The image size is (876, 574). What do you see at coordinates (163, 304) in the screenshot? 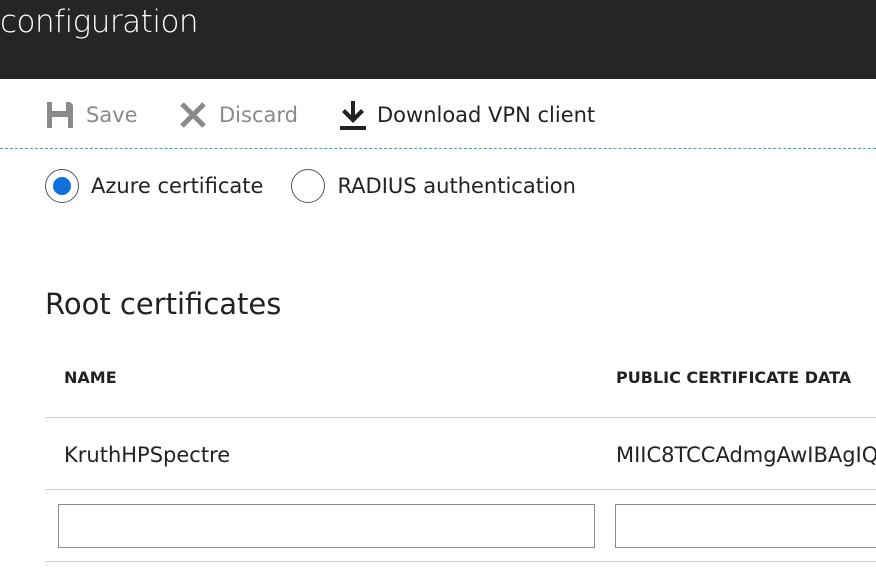
I see `section-title: Root certificates` at bounding box center [163, 304].